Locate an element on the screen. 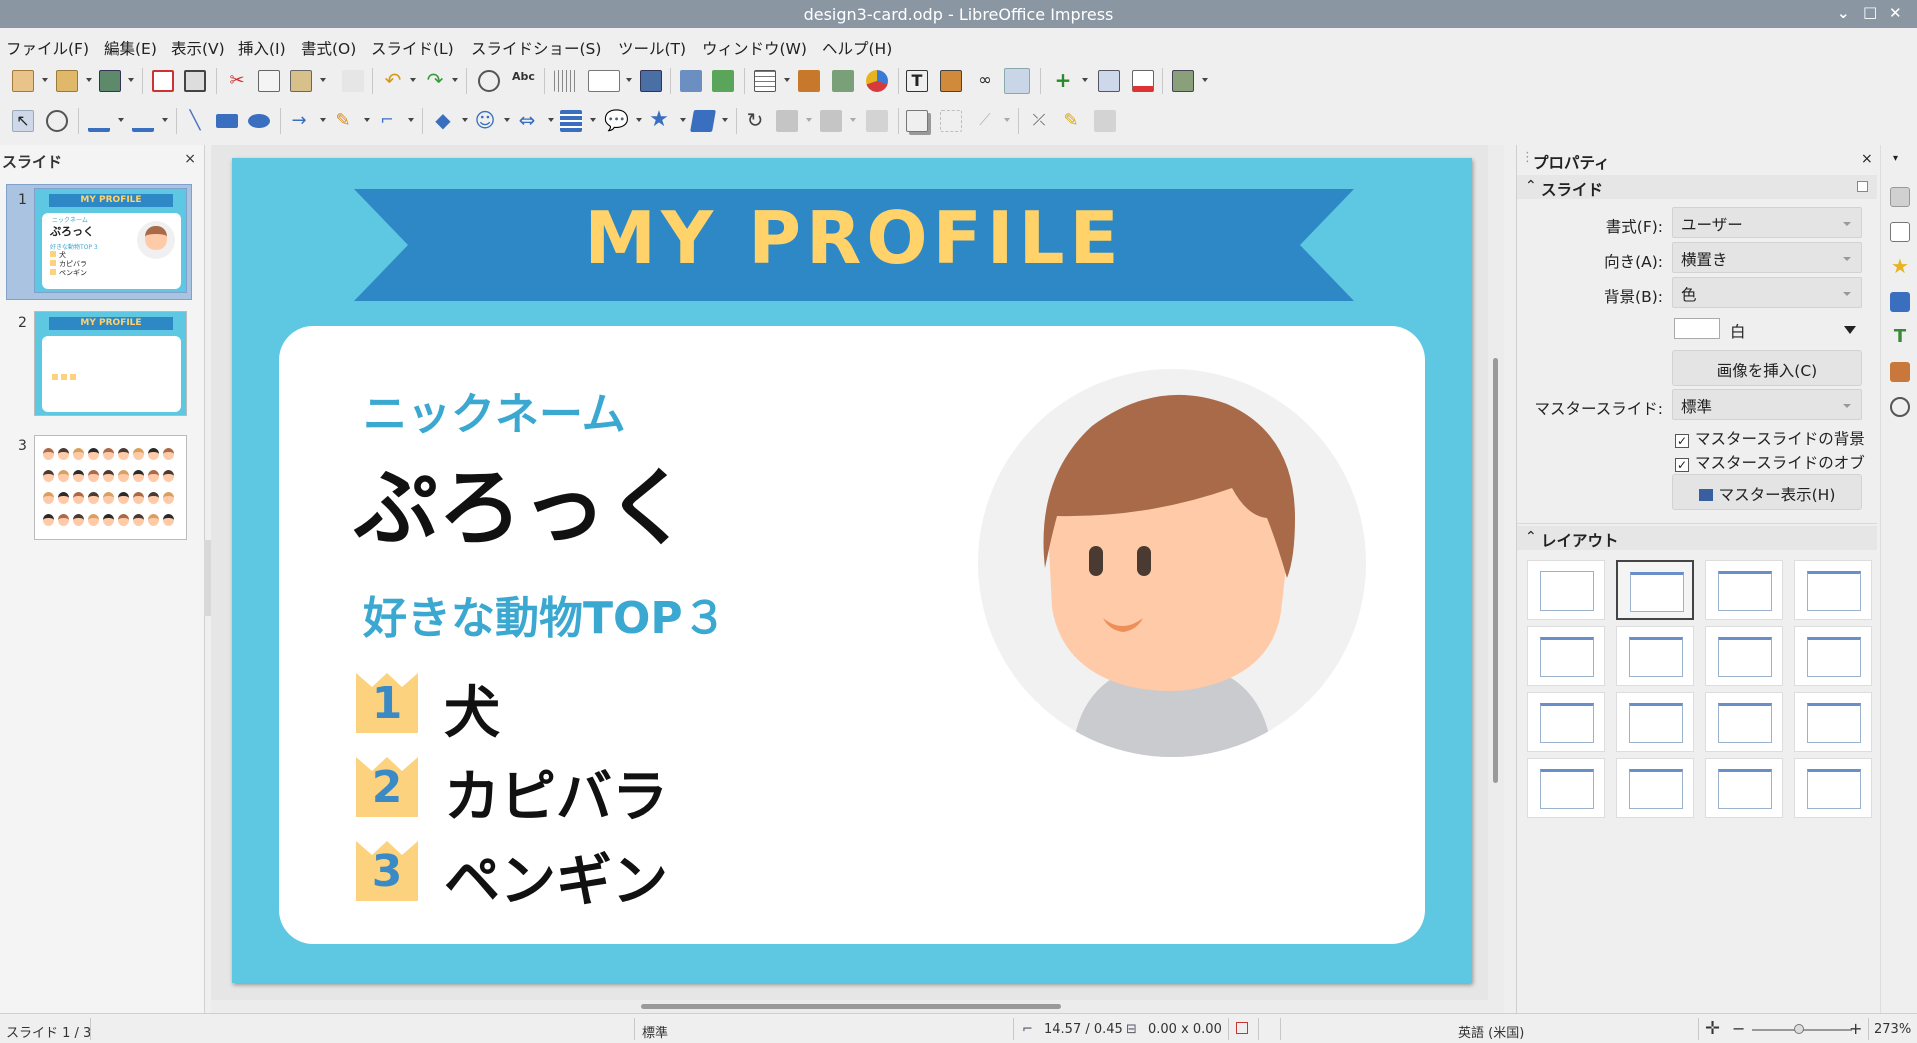 The image size is (1917, 1043). chart-icon is located at coordinates (877, 81).